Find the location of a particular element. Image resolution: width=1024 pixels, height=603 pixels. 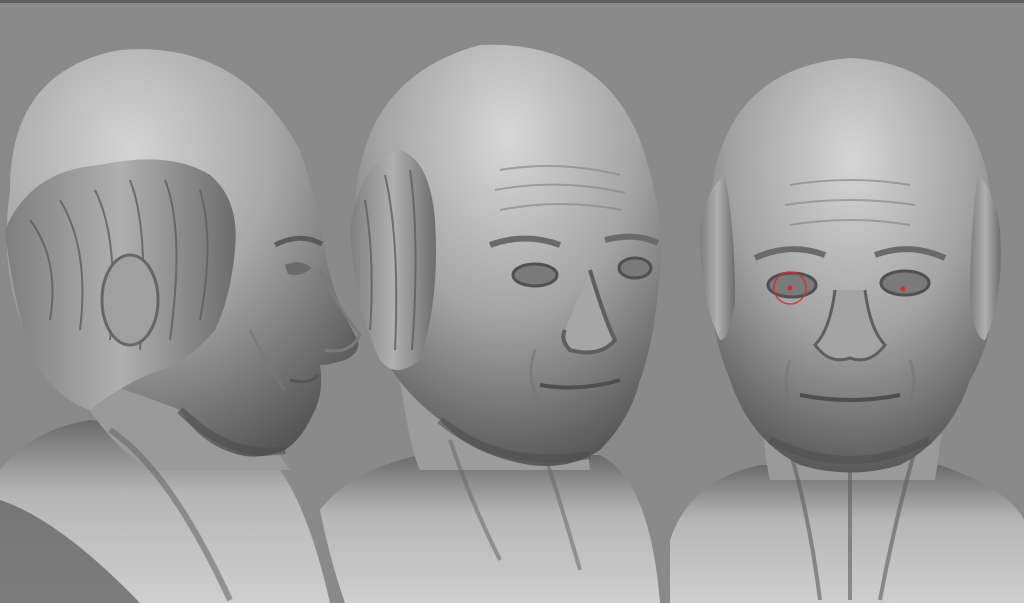

mid-eye-left is located at coordinates (535, 275).